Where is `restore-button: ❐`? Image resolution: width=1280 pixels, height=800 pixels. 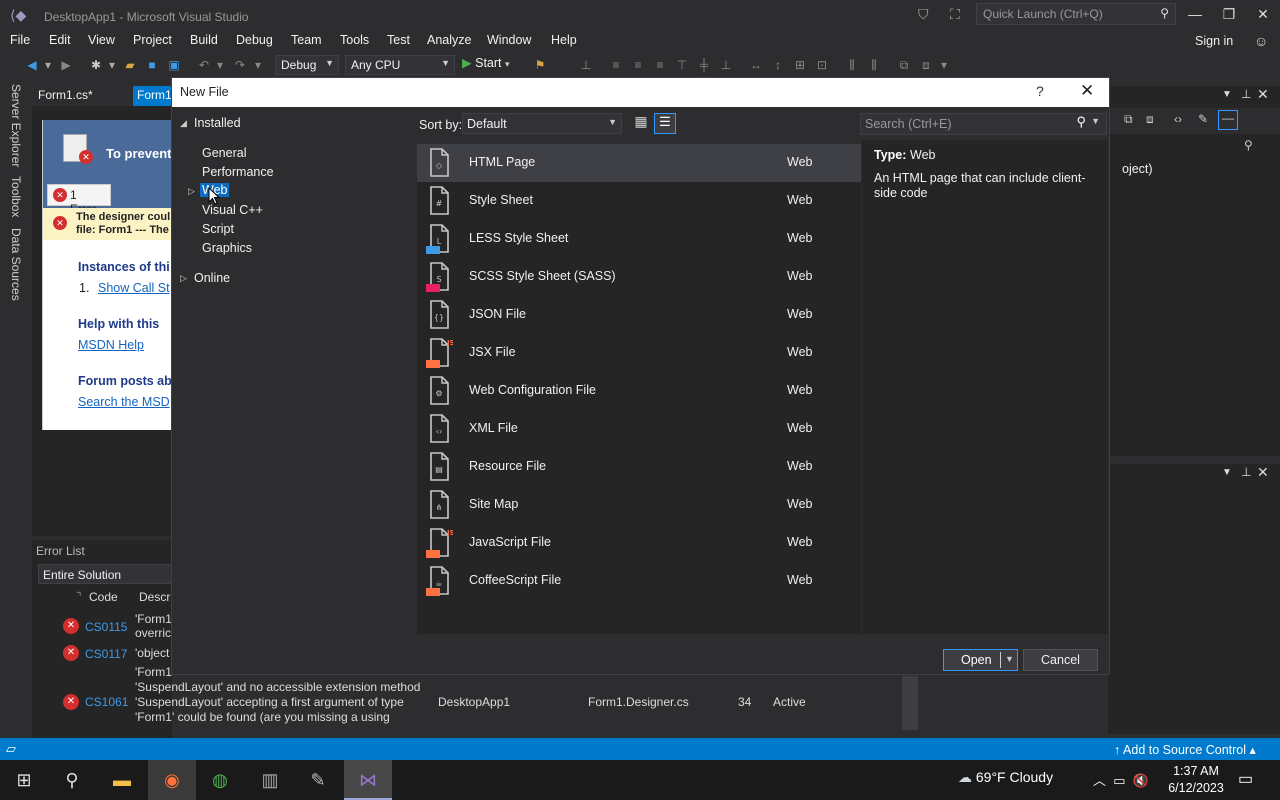 restore-button: ❐ is located at coordinates (1229, 16).